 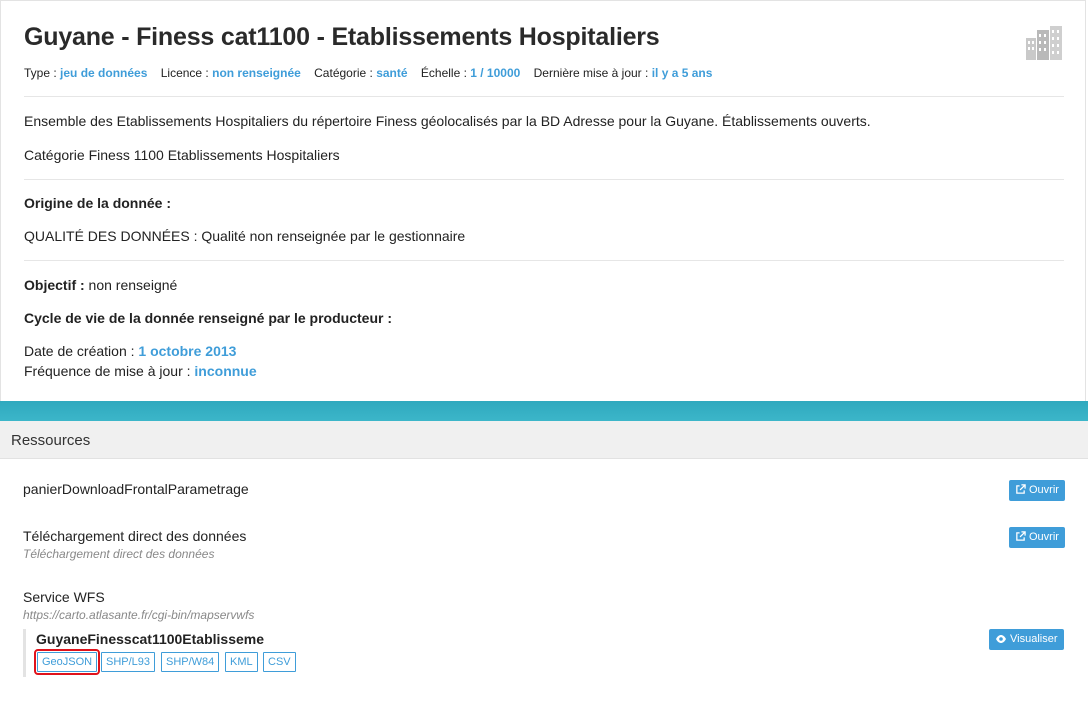 I want to click on meta-licence: Licence : non renseignée, so click(x=231, y=73).